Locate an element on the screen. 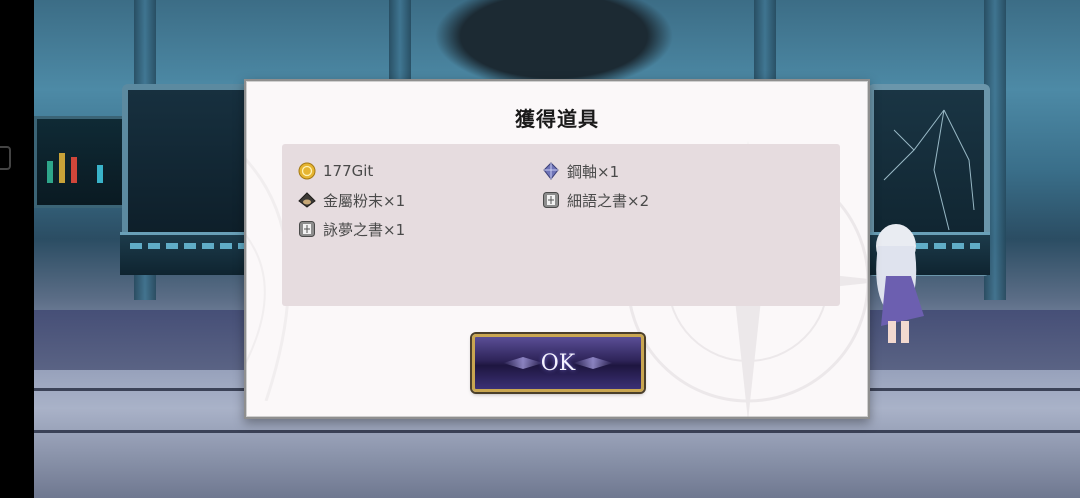 Image resolution: width=1080 pixels, height=498 pixels. character-sprite is located at coordinates (901, 281).